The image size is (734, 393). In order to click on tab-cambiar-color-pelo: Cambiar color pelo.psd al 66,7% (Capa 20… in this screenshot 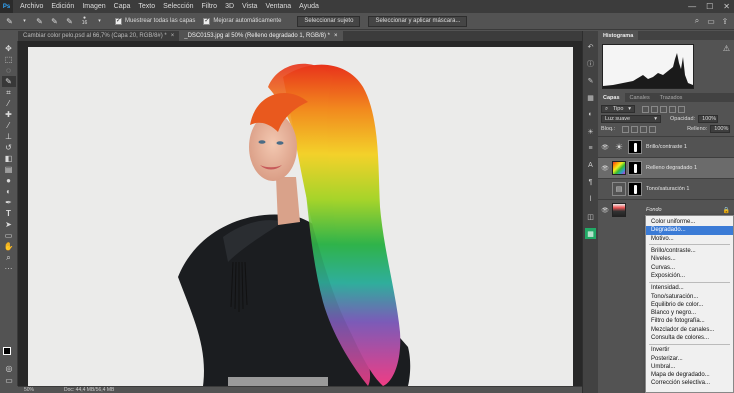, I will do `click(98, 36)`.